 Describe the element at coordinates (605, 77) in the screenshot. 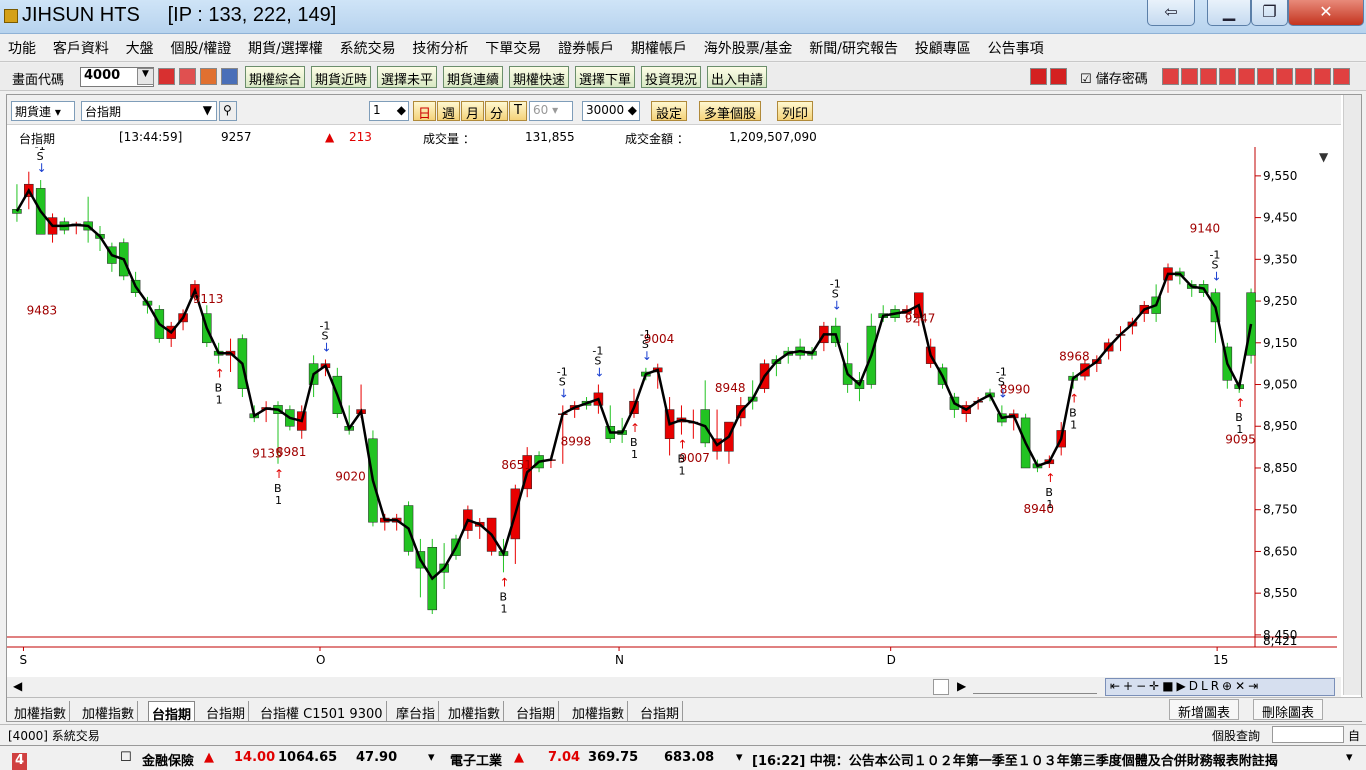

I see `toolbar-button-6: 選擇下單` at that location.